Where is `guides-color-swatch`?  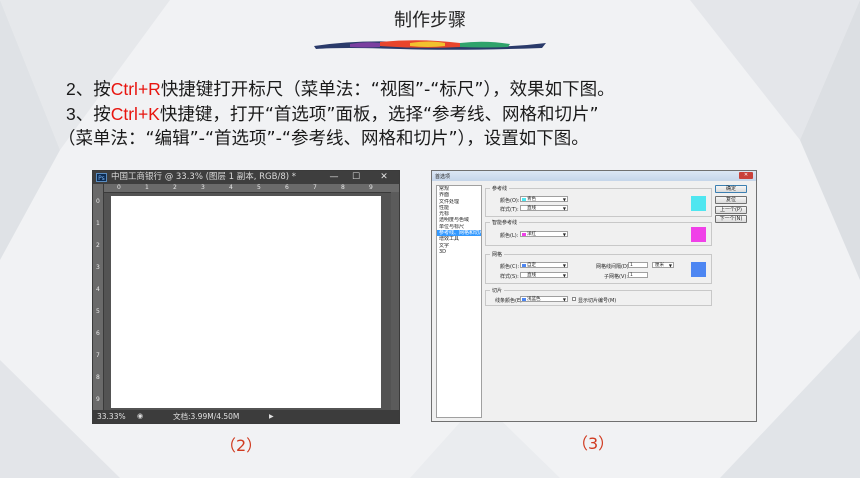 guides-color-swatch is located at coordinates (698, 203).